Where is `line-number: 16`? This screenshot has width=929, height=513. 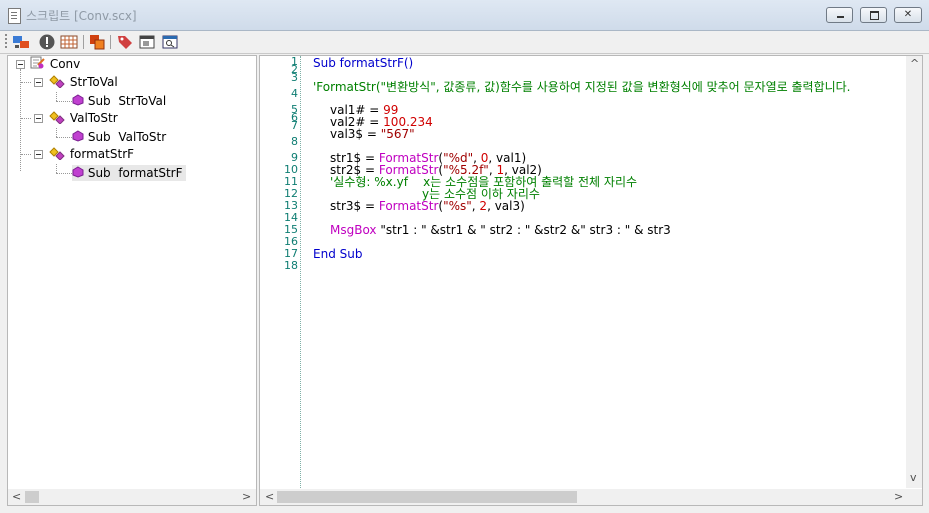 line-number: 16 is located at coordinates (291, 241).